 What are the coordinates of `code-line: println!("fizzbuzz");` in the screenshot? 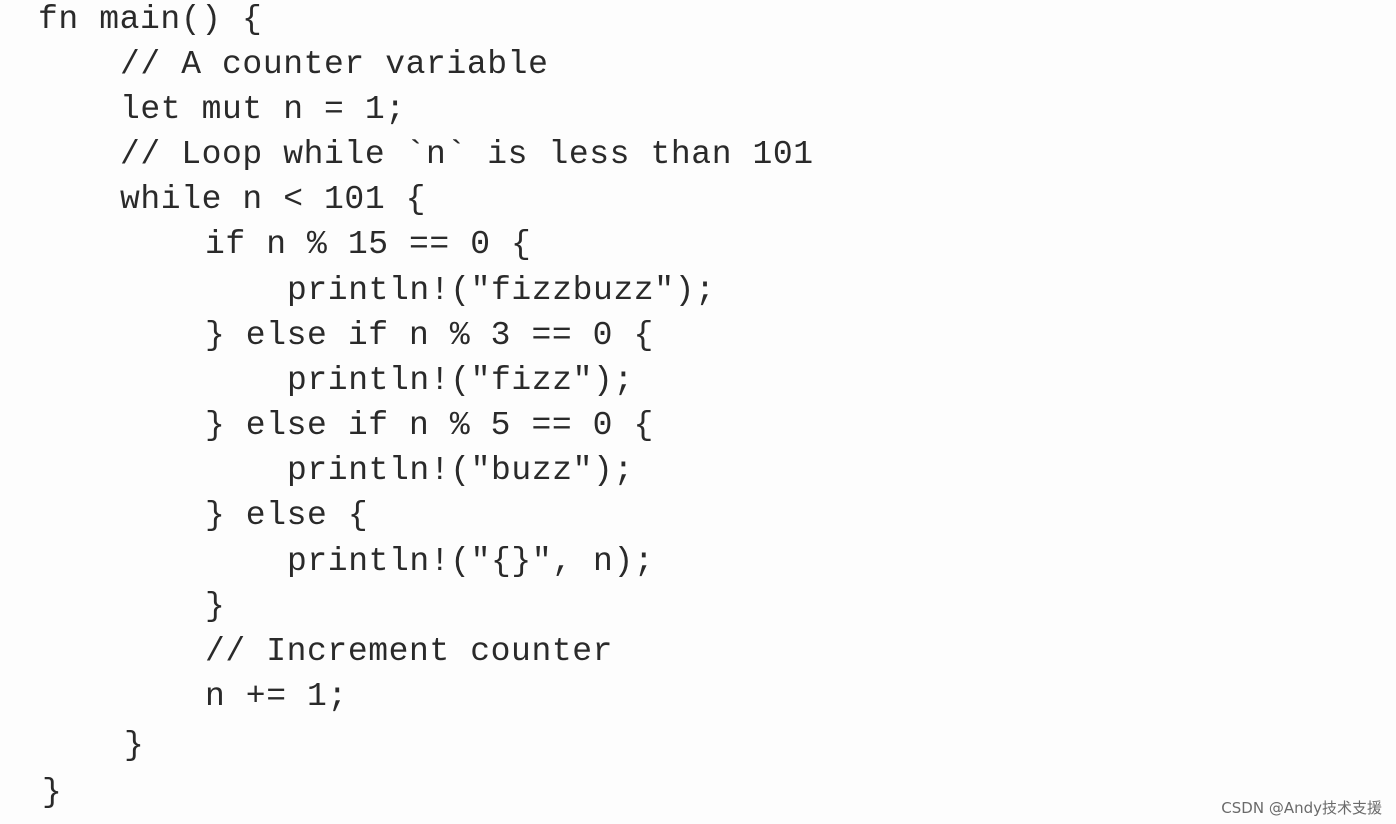 It's located at (501, 290).